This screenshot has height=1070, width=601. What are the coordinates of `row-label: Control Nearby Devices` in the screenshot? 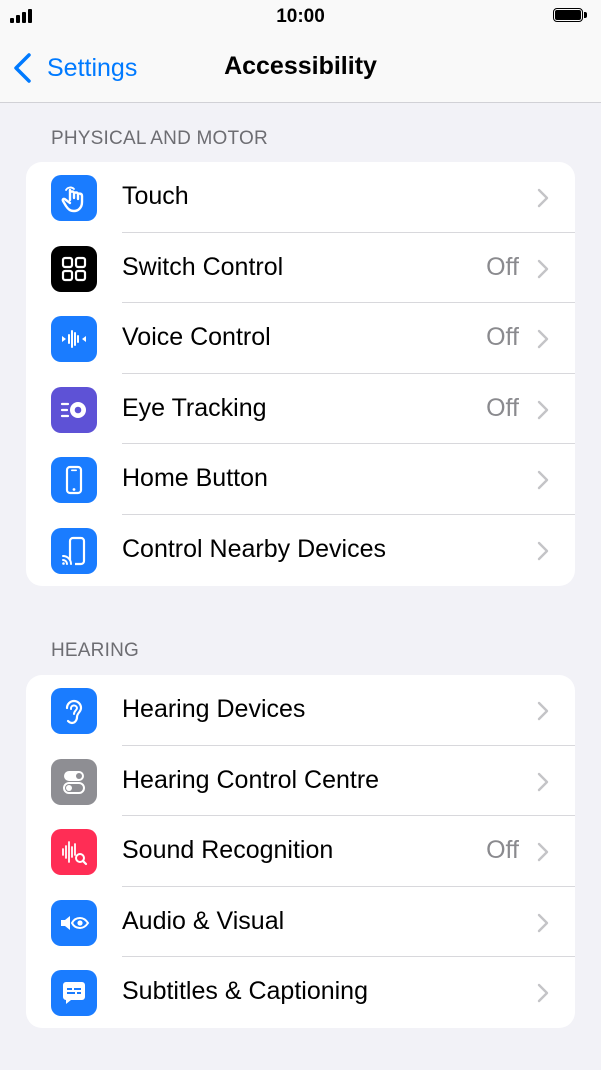 It's located at (254, 548).